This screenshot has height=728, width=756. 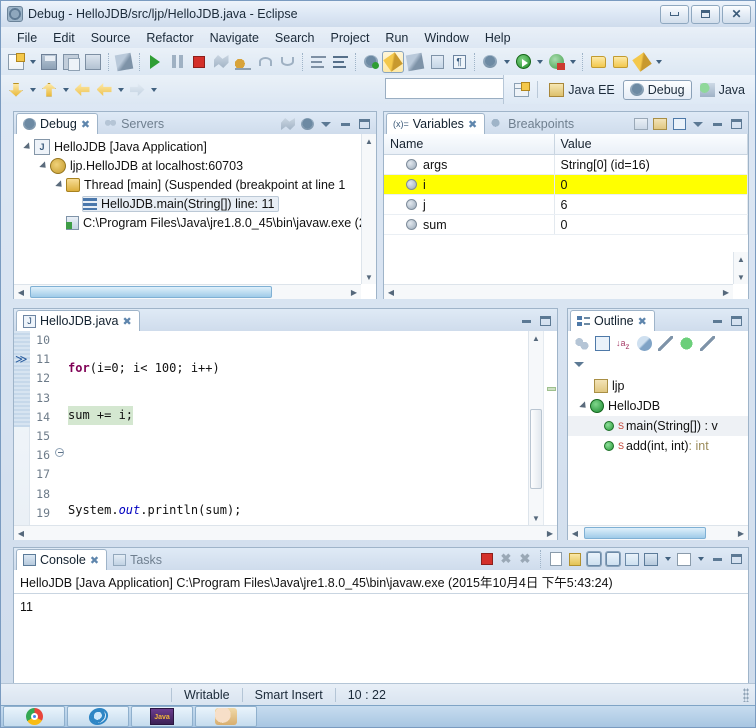 What do you see at coordinates (138, 559) in the screenshot?
I see `tab-tasks: Tasks` at bounding box center [138, 559].